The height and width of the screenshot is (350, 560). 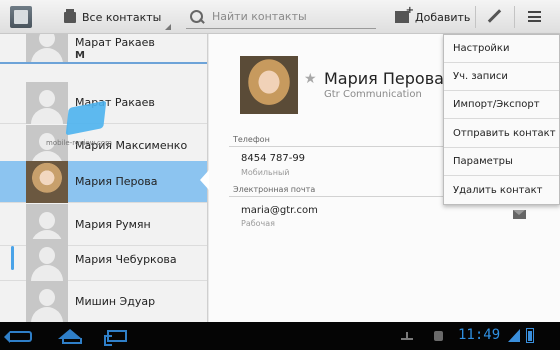 I want to click on back-icon, so click(x=18, y=337).